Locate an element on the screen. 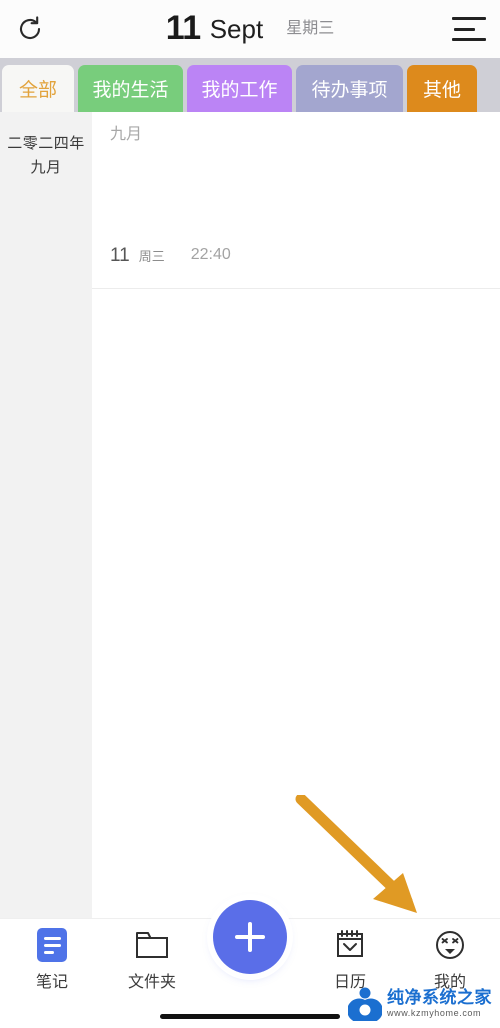 This screenshot has width=500, height=1028. title-weekday: 星期三 is located at coordinates (310, 28).